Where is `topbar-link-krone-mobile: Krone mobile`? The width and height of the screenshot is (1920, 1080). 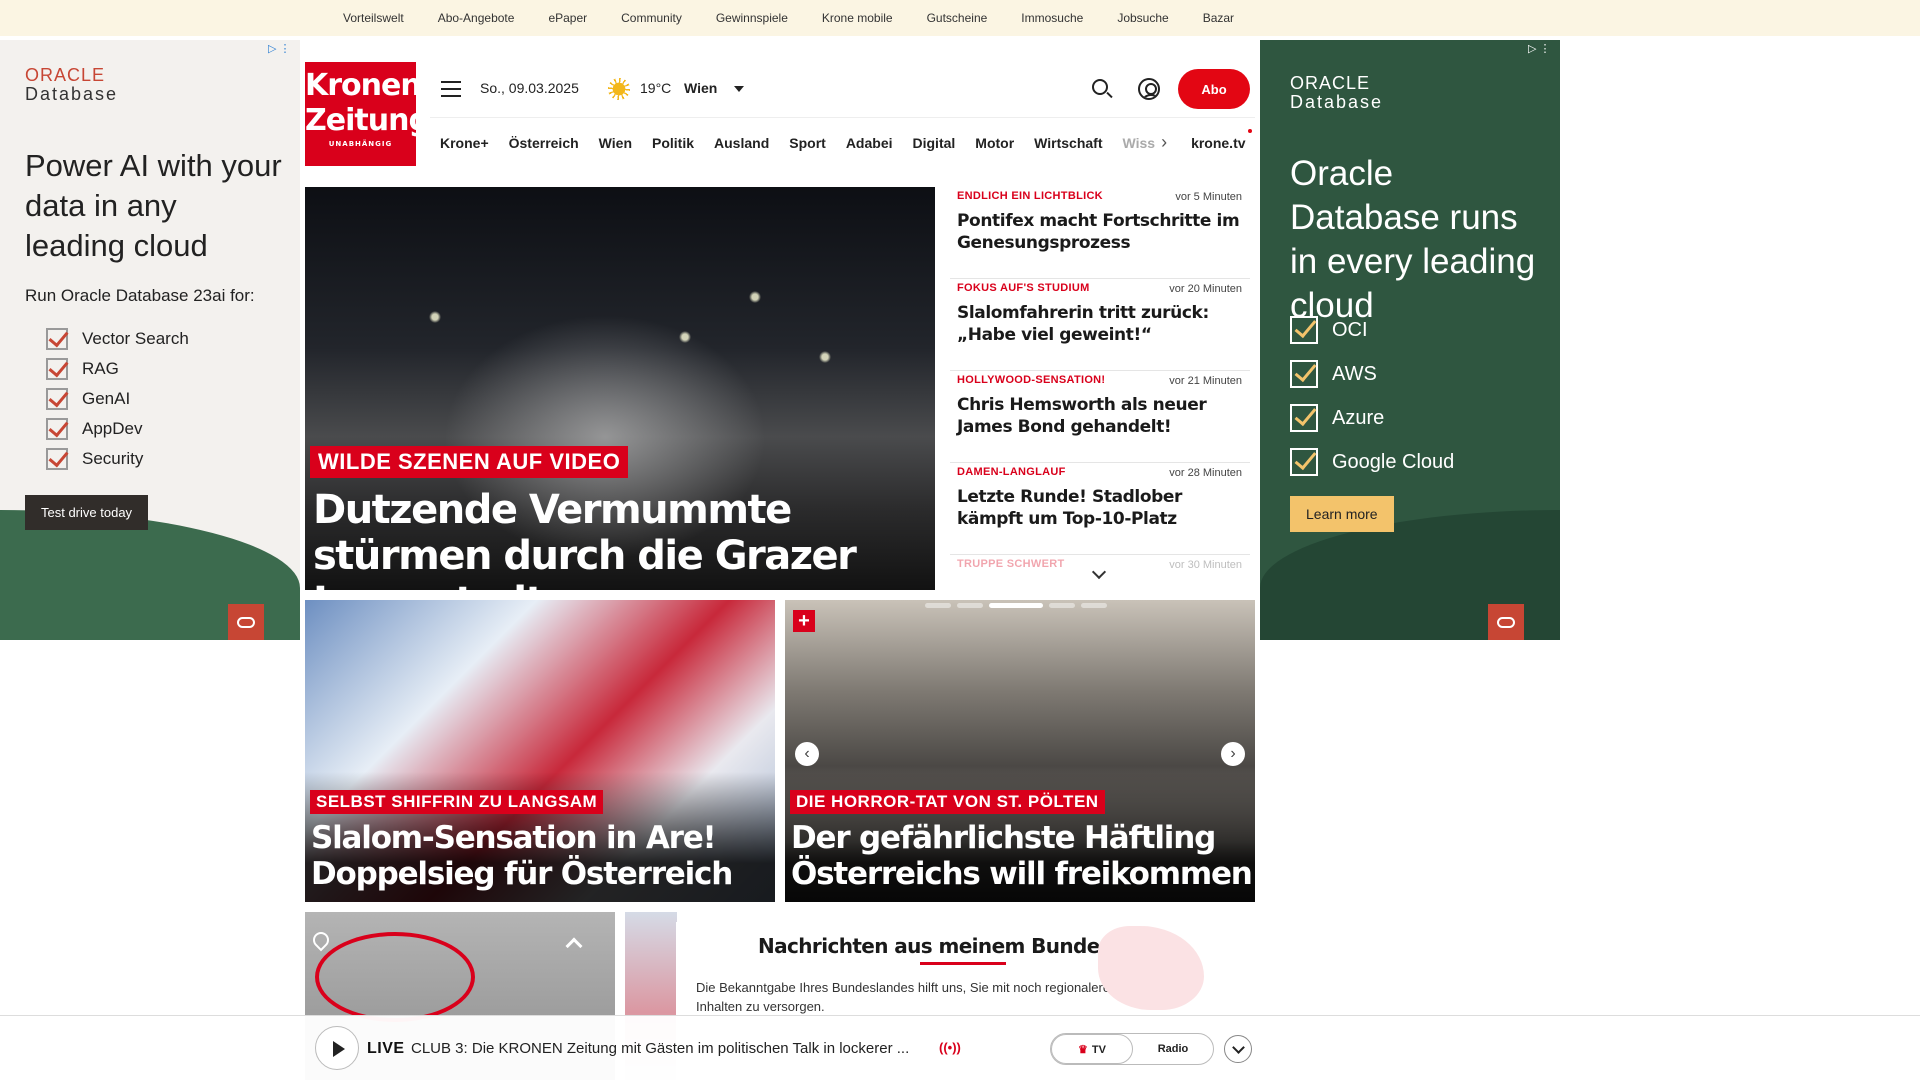
topbar-link-krone-mobile: Krone mobile is located at coordinates (857, 18).